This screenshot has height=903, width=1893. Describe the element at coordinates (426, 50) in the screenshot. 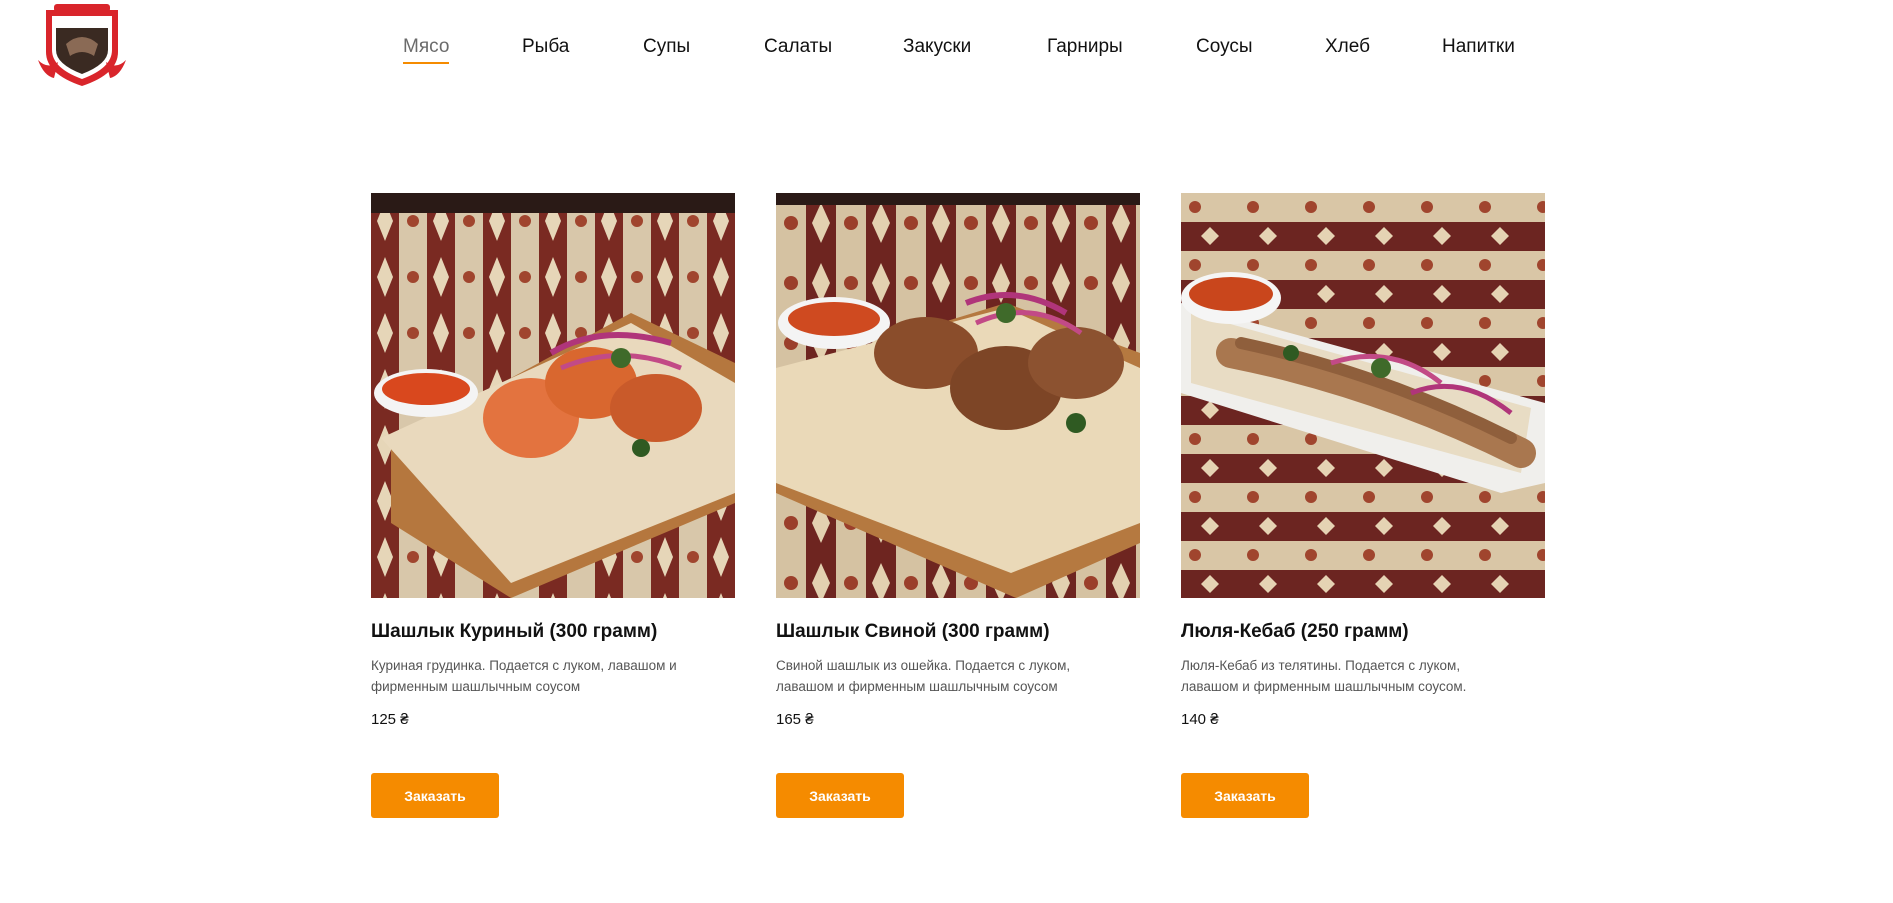

I see `nav-item-meat: Мясо` at that location.